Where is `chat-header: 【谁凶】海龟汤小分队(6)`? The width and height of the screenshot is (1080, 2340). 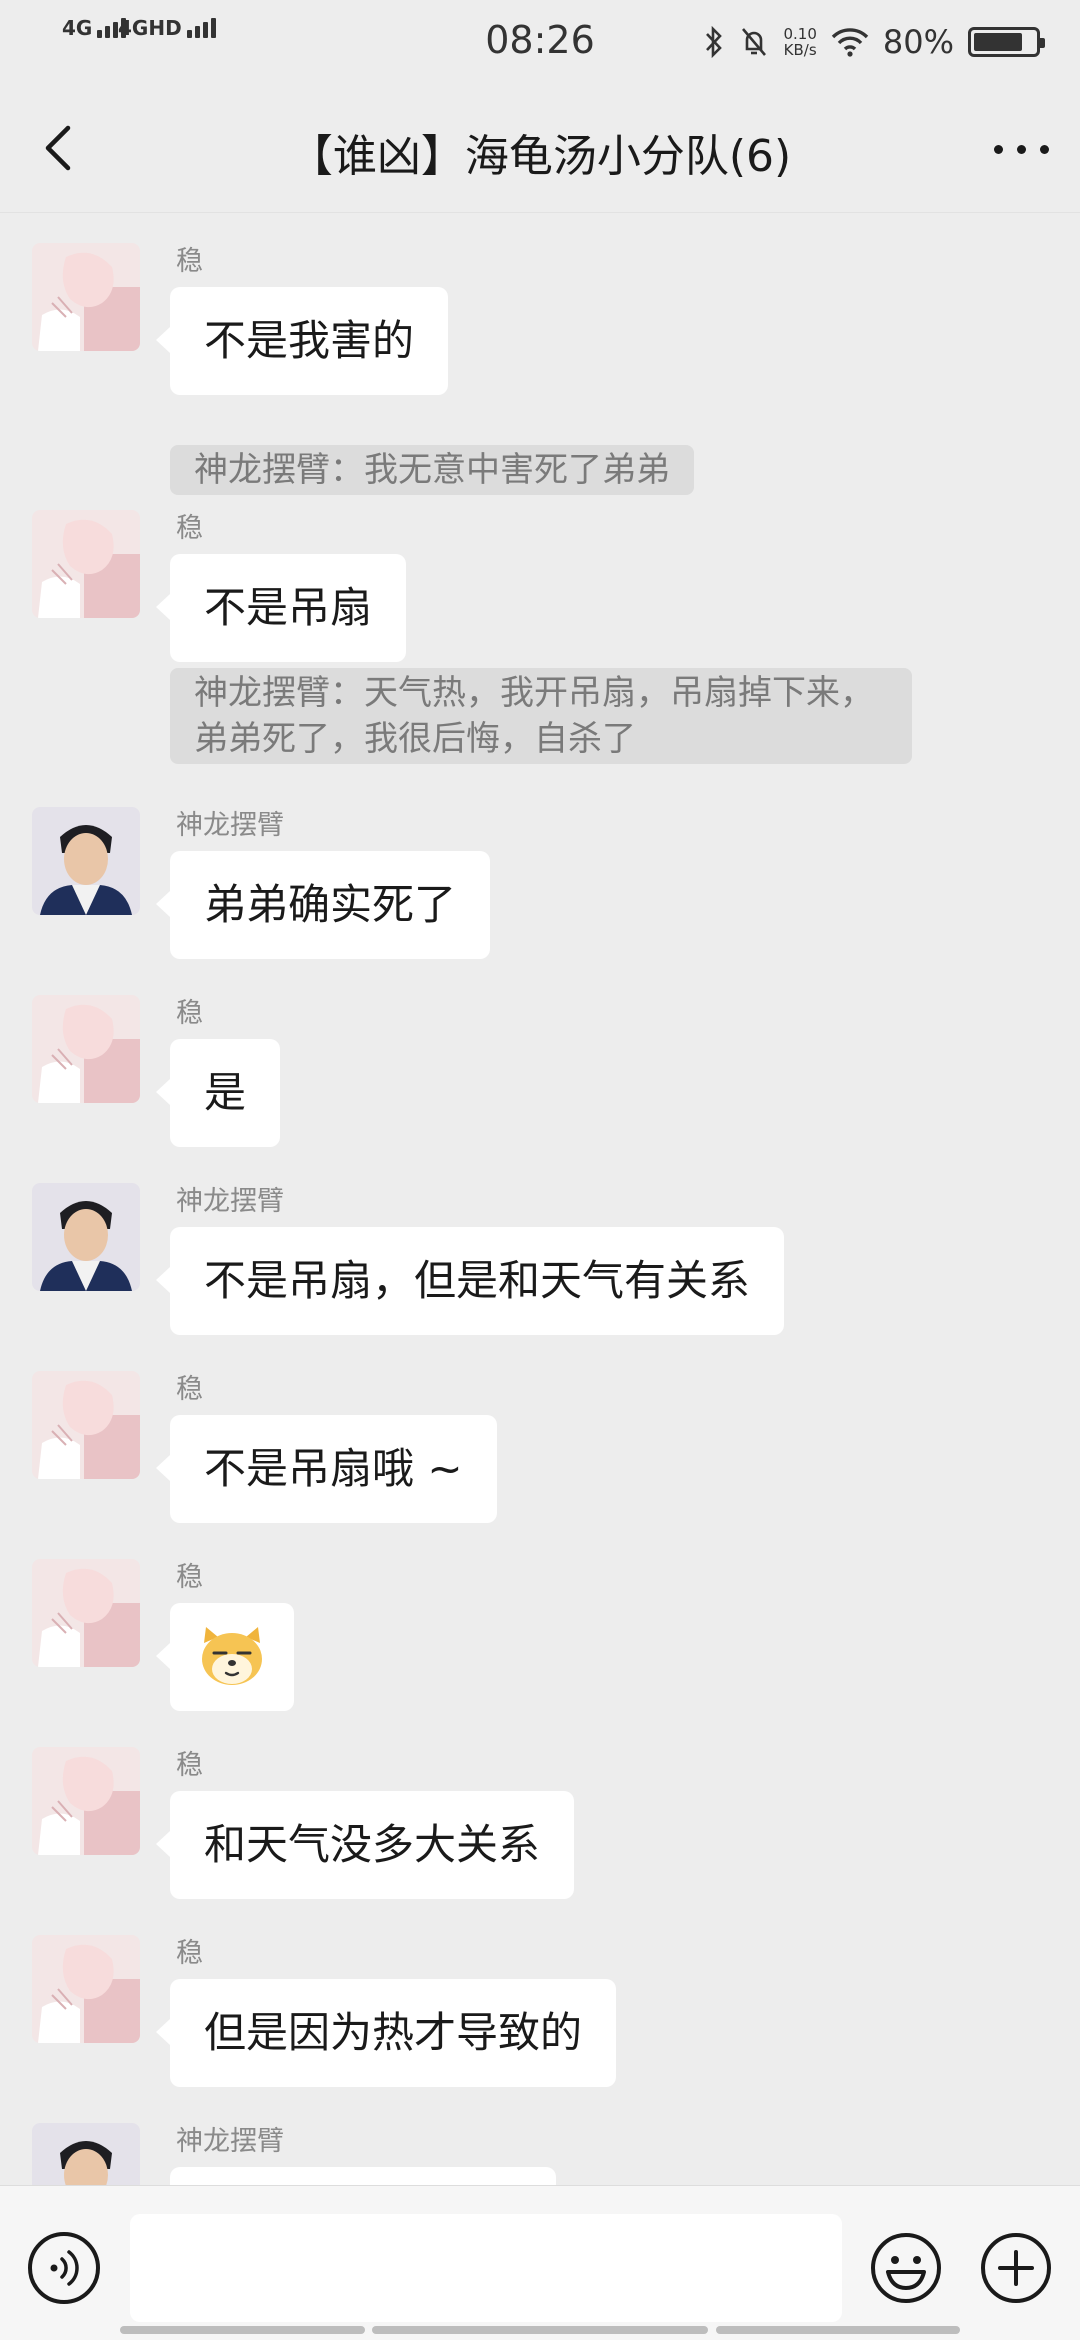 chat-header: 【谁凶】海龟汤小分队(6) is located at coordinates (540, 148).